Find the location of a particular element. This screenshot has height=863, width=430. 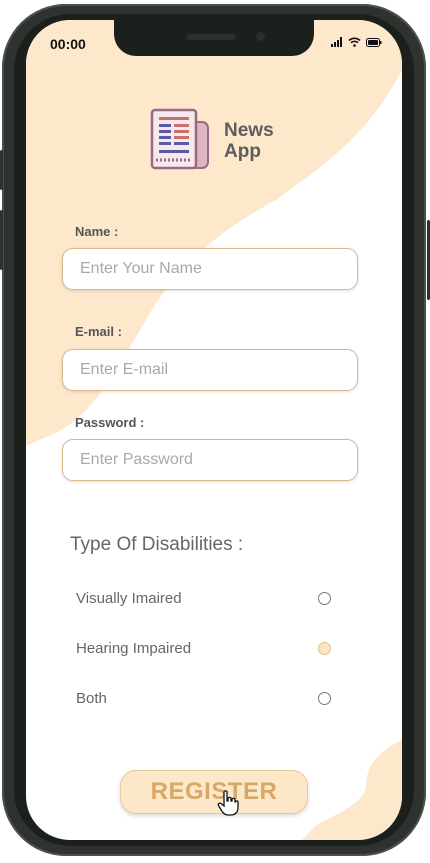

password-field is located at coordinates (210, 460).